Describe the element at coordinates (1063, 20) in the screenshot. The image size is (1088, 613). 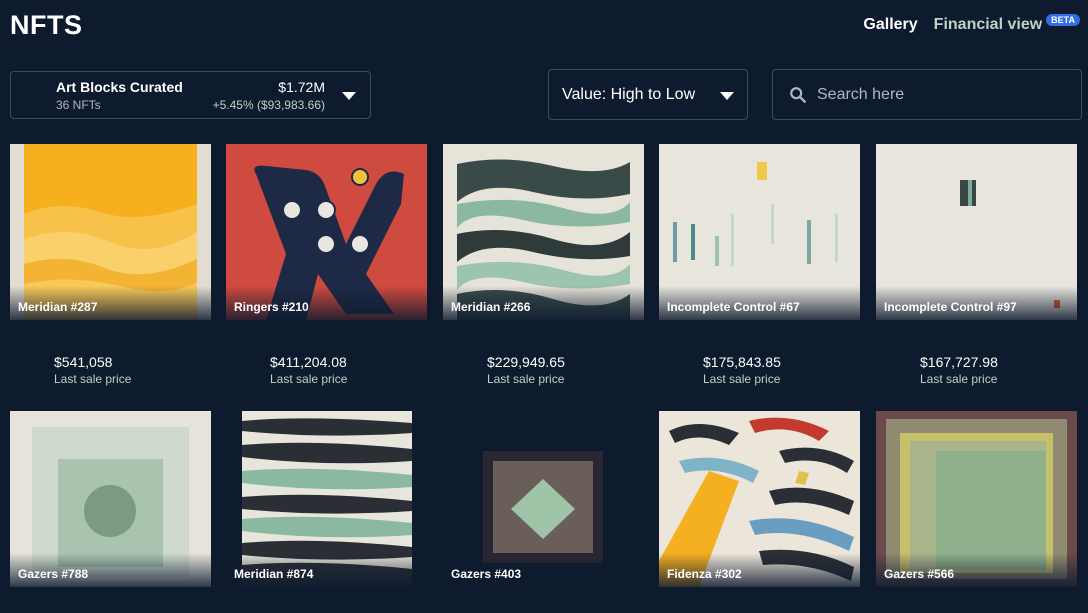
I see `beta-badge: BETA` at that location.